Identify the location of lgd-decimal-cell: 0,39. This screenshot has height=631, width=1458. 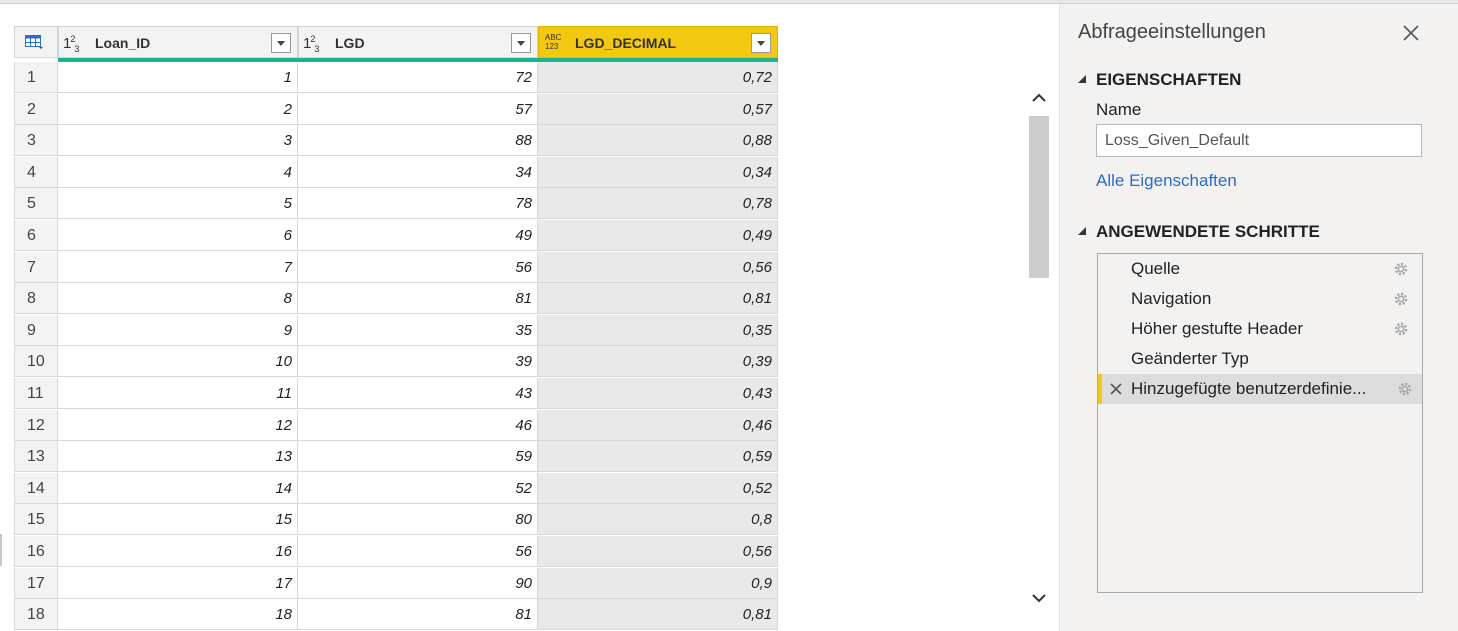
(658, 362).